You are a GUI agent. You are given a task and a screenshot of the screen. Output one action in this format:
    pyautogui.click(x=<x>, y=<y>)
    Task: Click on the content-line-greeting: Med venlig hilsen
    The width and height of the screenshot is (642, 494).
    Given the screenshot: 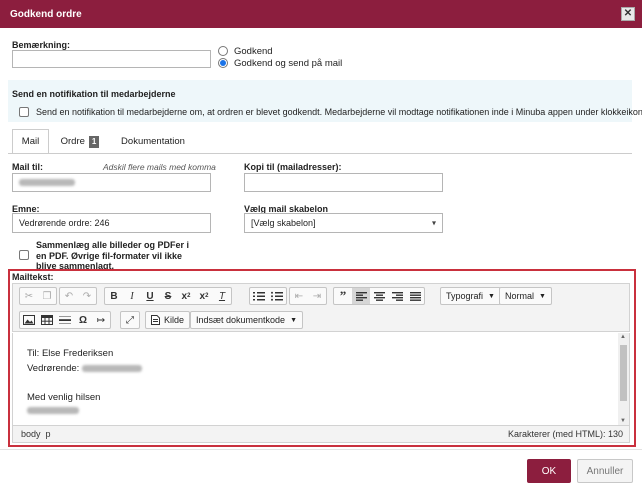 What is the action you would take?
    pyautogui.click(x=64, y=397)
    